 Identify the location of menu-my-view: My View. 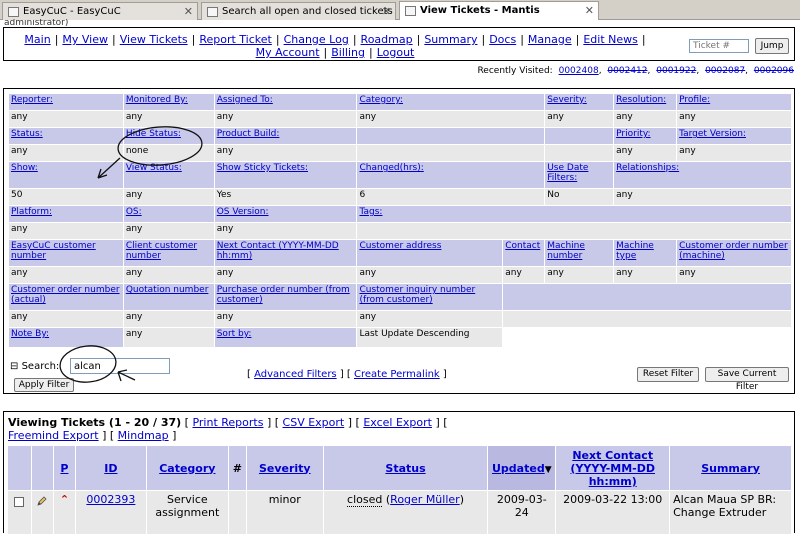
(85, 39).